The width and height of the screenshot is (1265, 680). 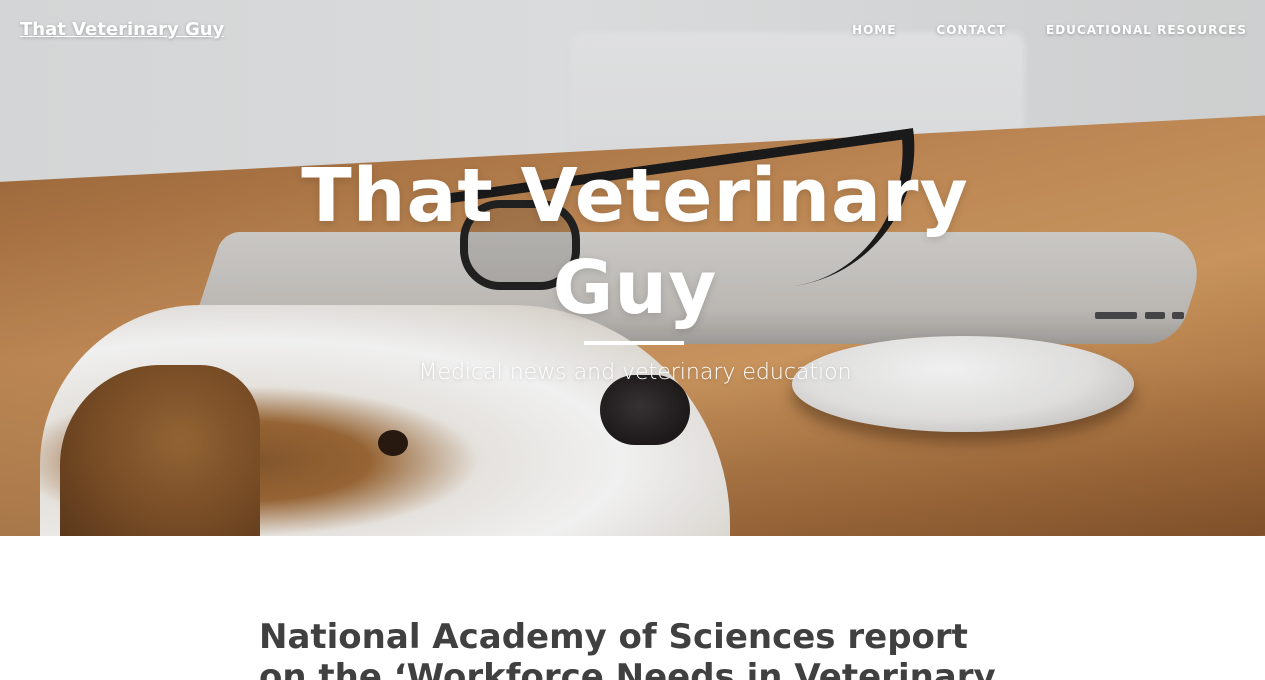 What do you see at coordinates (635, 372) in the screenshot?
I see `hero-subtitle: Medical news and veterinary education` at bounding box center [635, 372].